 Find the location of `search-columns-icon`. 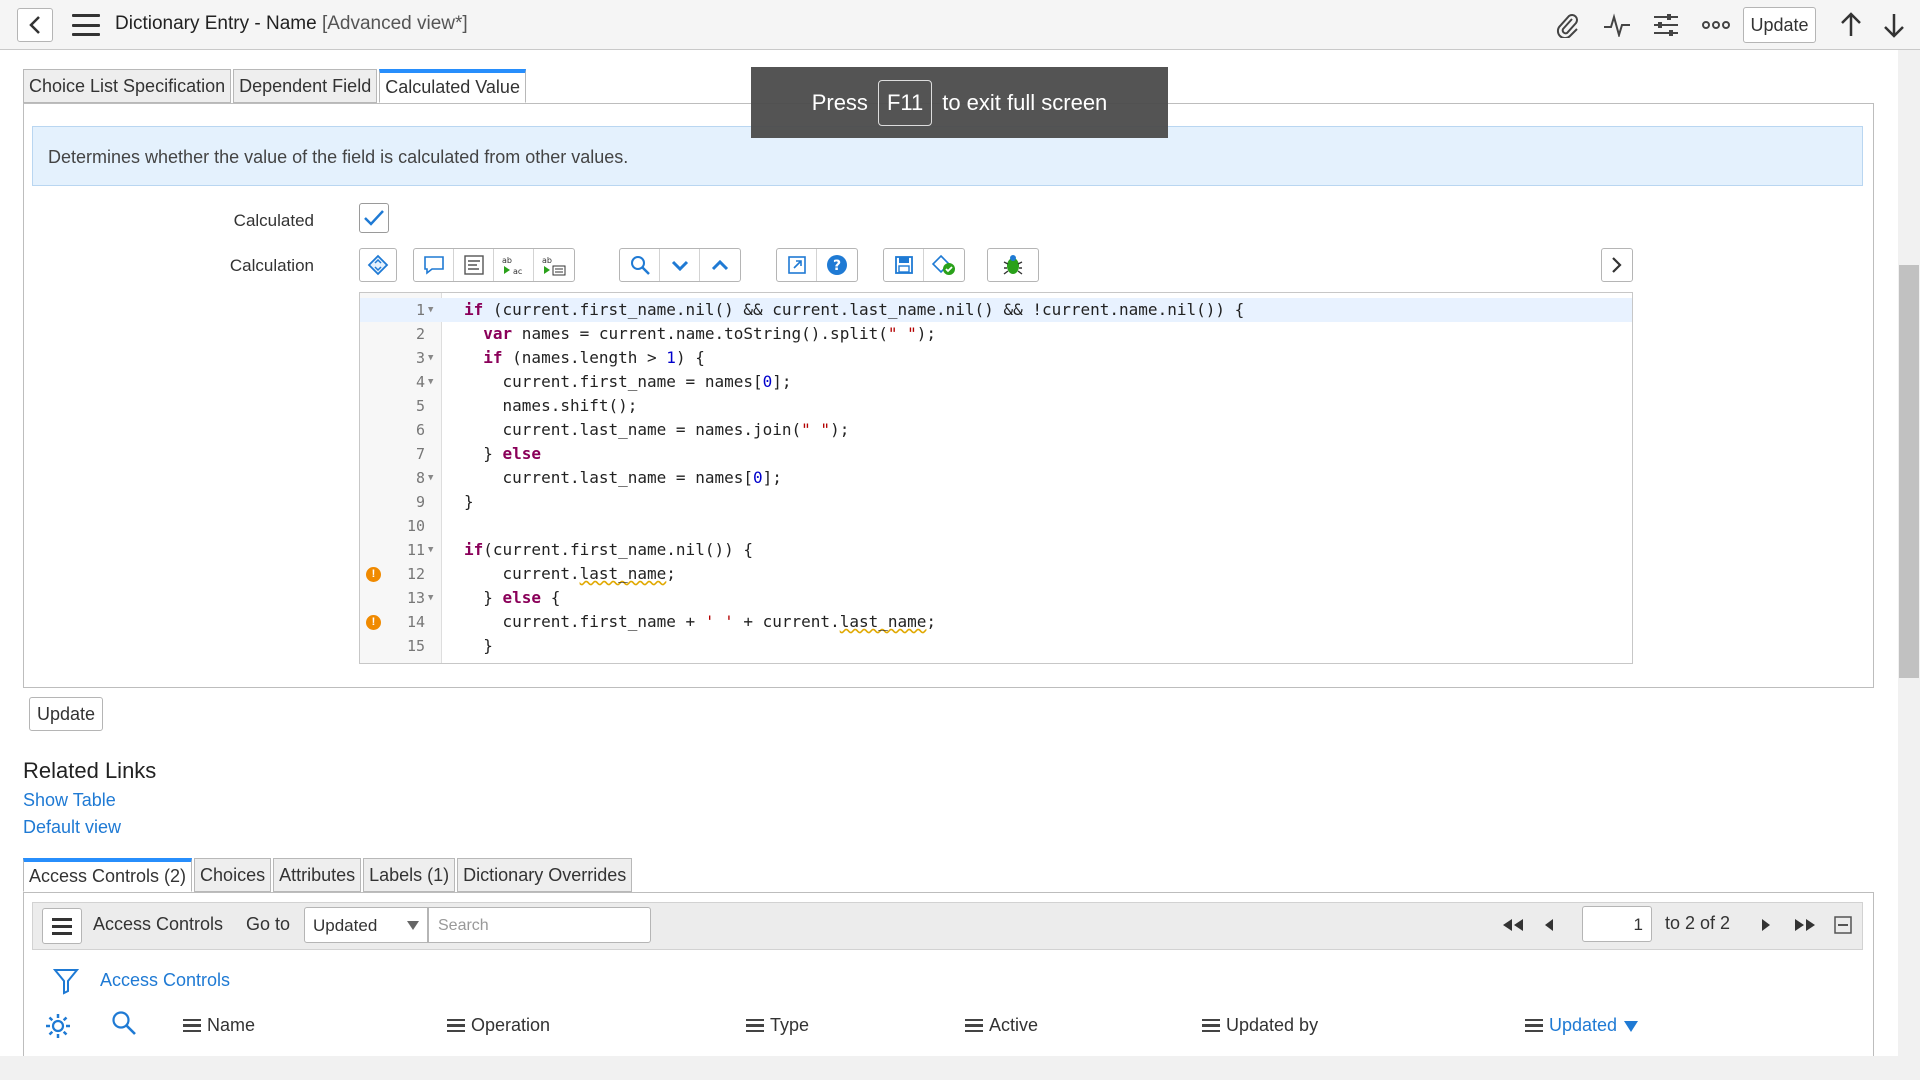

search-columns-icon is located at coordinates (124, 1023).